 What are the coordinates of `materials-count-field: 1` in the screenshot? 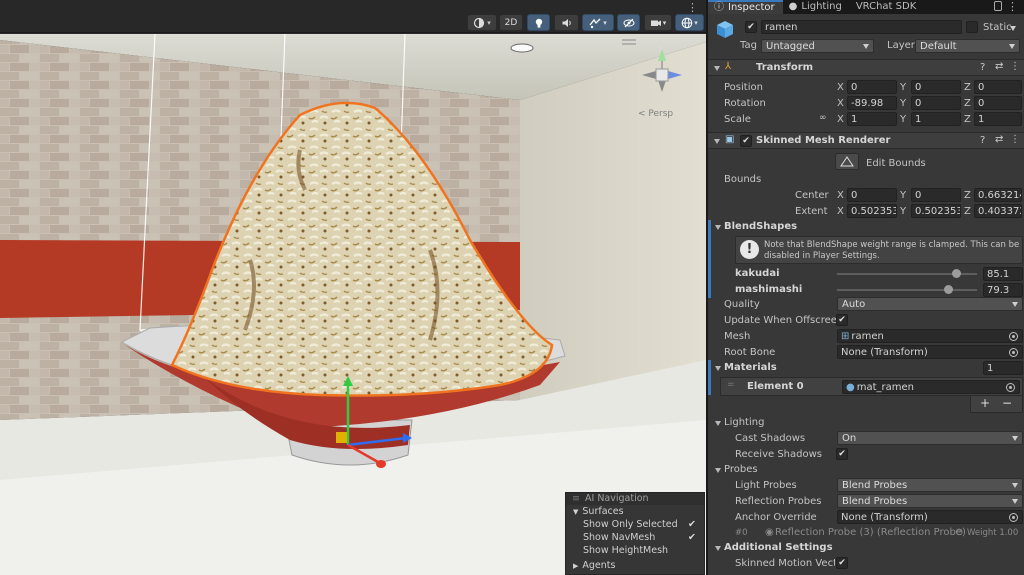 It's located at (1003, 368).